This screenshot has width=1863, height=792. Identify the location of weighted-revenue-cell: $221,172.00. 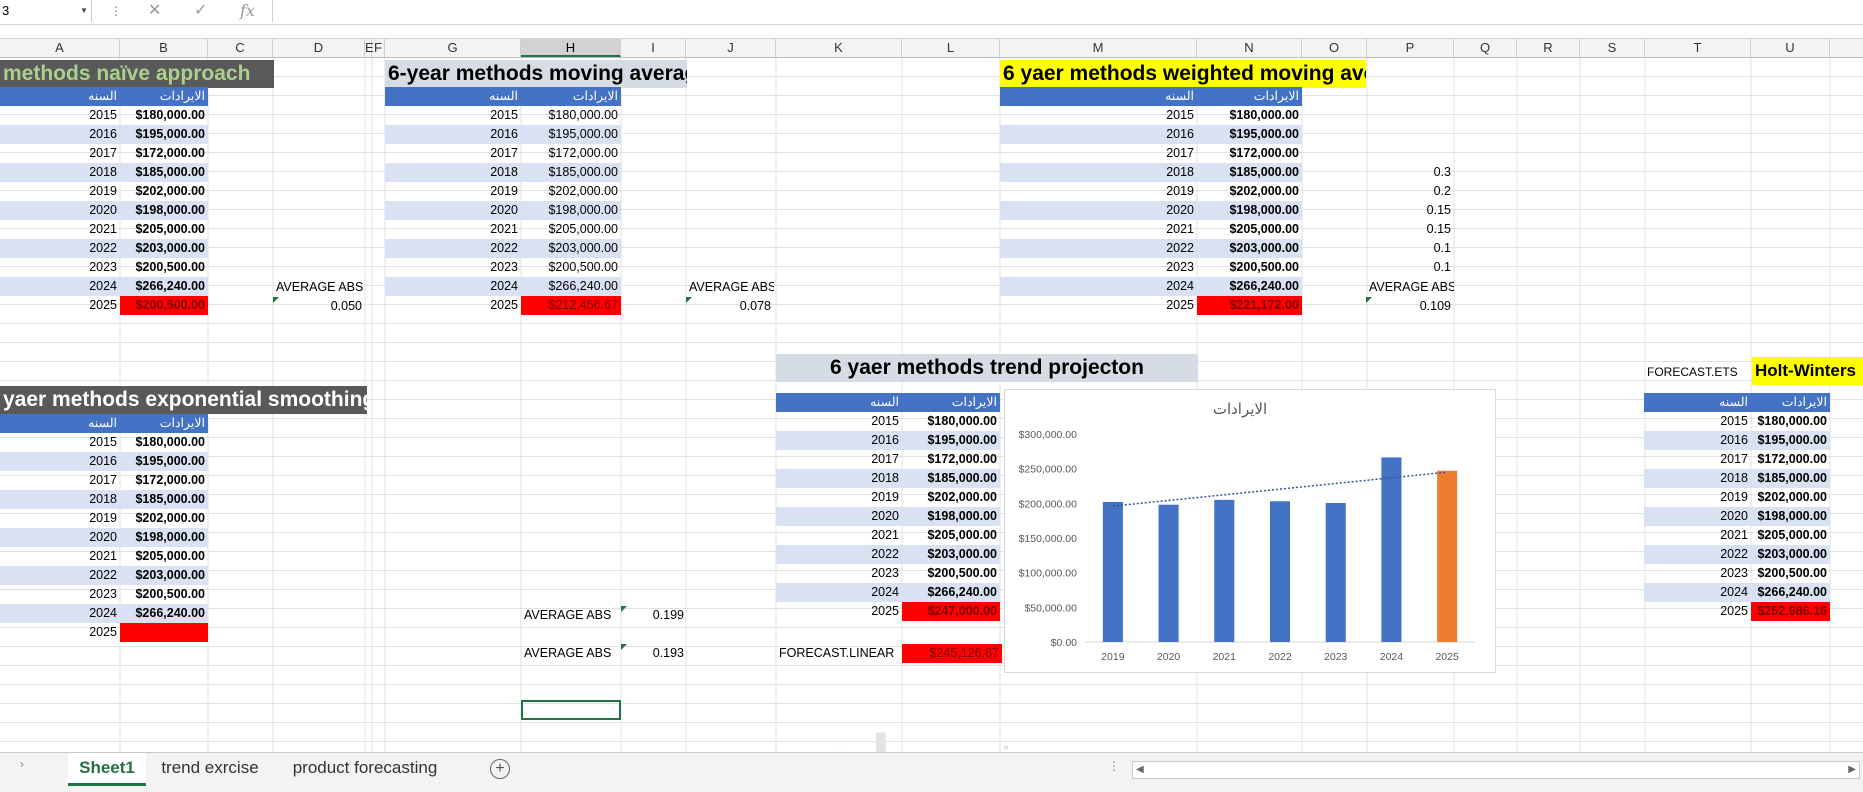
(1249, 305).